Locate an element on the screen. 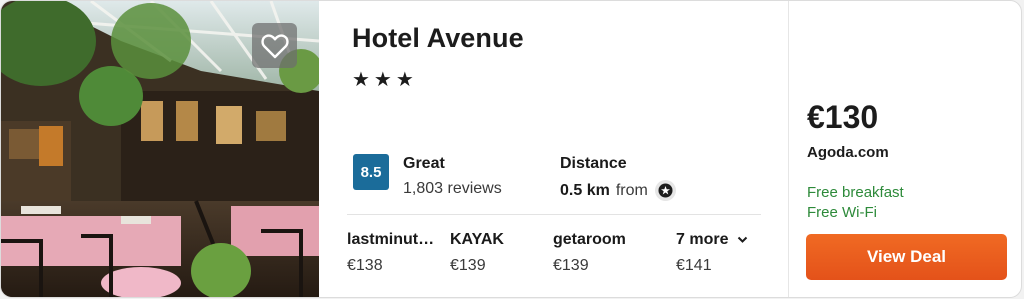 This screenshot has height=299, width=1024. amenity-breakfast: Free breakfast is located at coordinates (855, 192).